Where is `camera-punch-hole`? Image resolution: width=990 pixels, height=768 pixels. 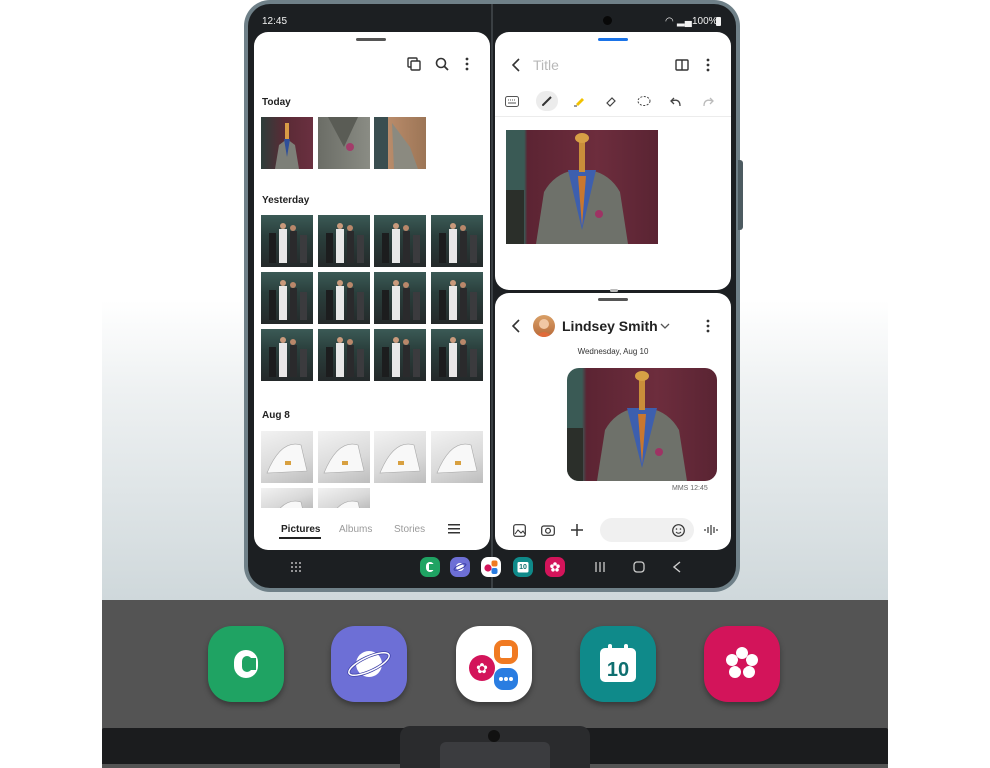
camera-punch-hole is located at coordinates (607, 20).